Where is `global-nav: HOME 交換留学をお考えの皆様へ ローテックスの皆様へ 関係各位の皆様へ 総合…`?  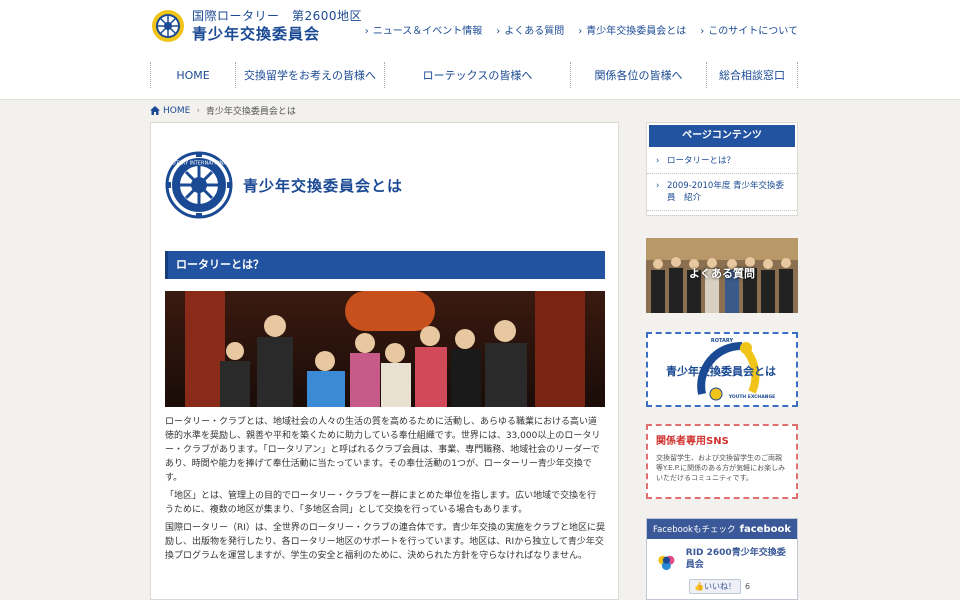 global-nav: HOME 交換留学をお考えの皆様へ ローテックスの皆様へ 関係各位の皆様へ 総合… is located at coordinates (474, 75).